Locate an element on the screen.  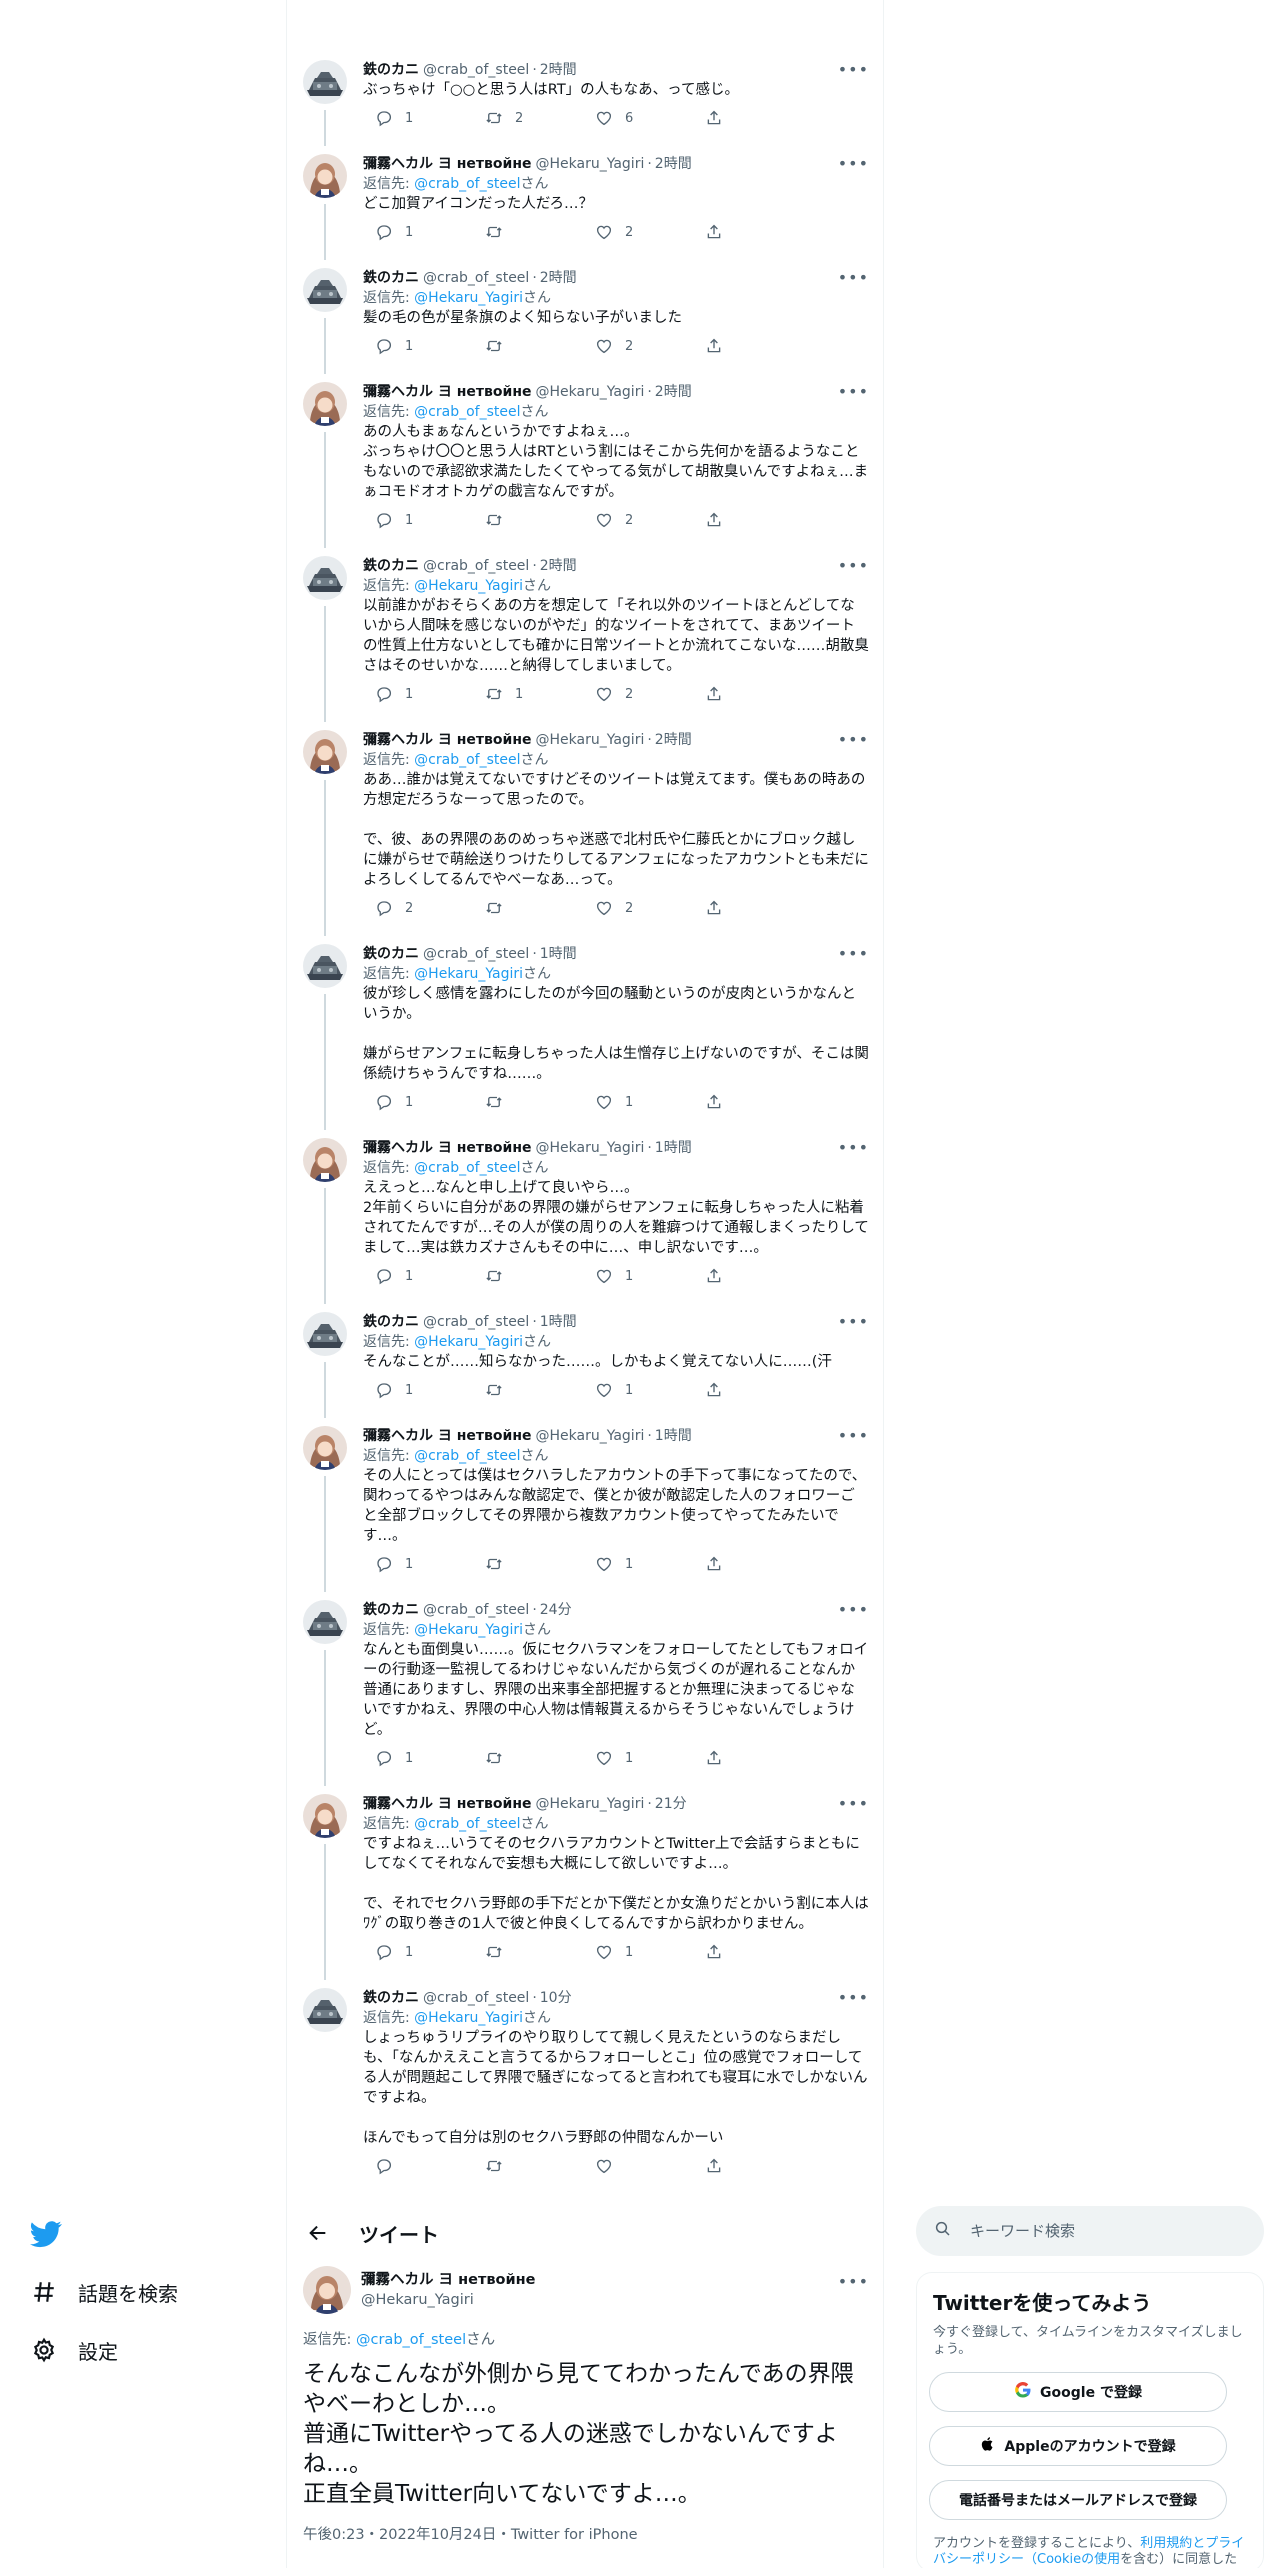
twitter-logo-icon is located at coordinates (48, 2236).